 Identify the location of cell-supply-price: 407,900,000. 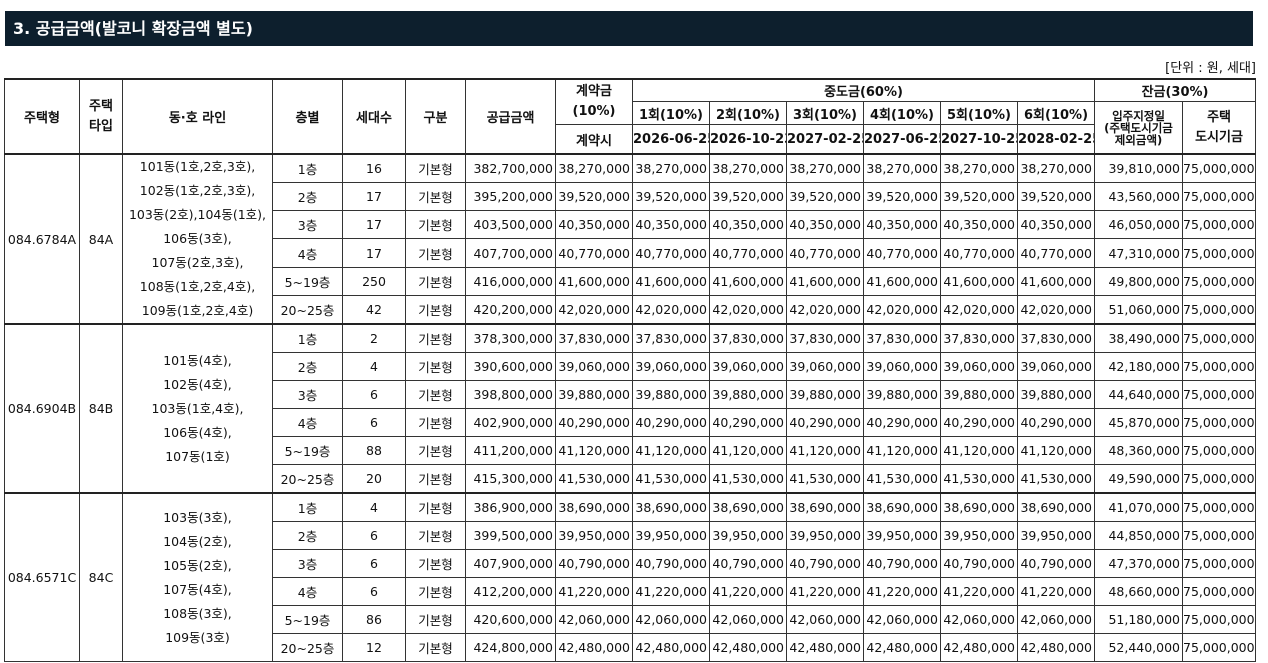
(510, 563).